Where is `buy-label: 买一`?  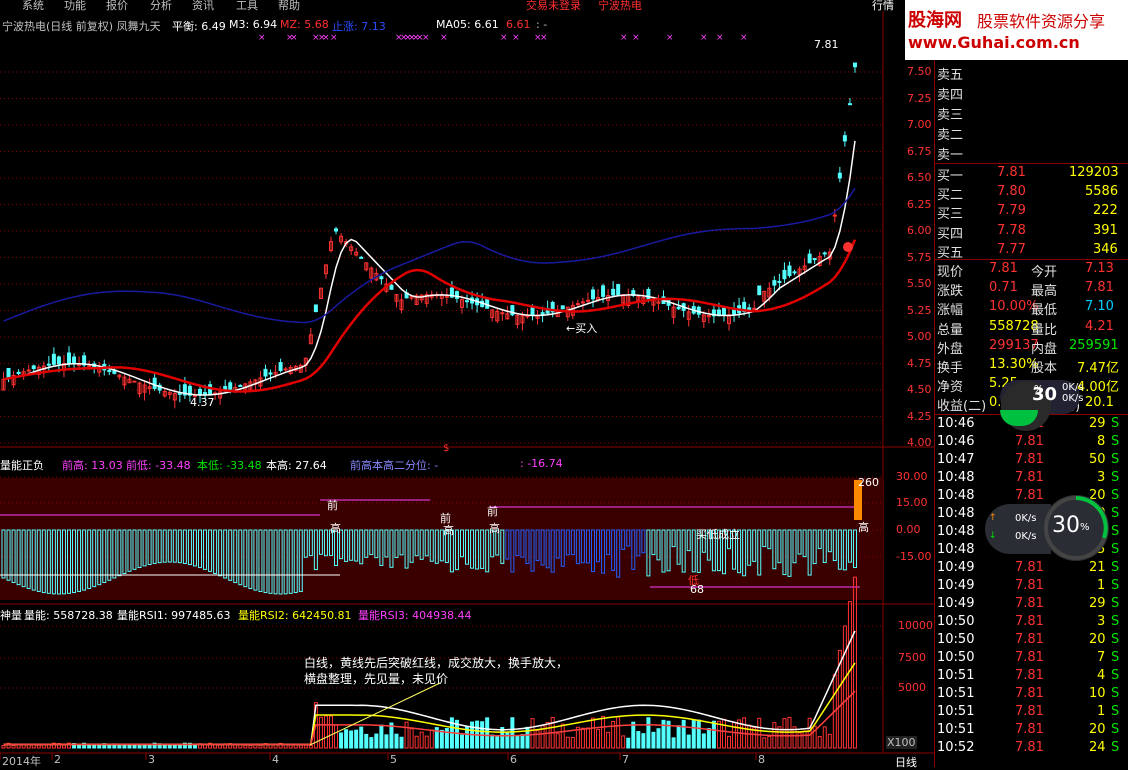 buy-label: 买一 is located at coordinates (950, 176).